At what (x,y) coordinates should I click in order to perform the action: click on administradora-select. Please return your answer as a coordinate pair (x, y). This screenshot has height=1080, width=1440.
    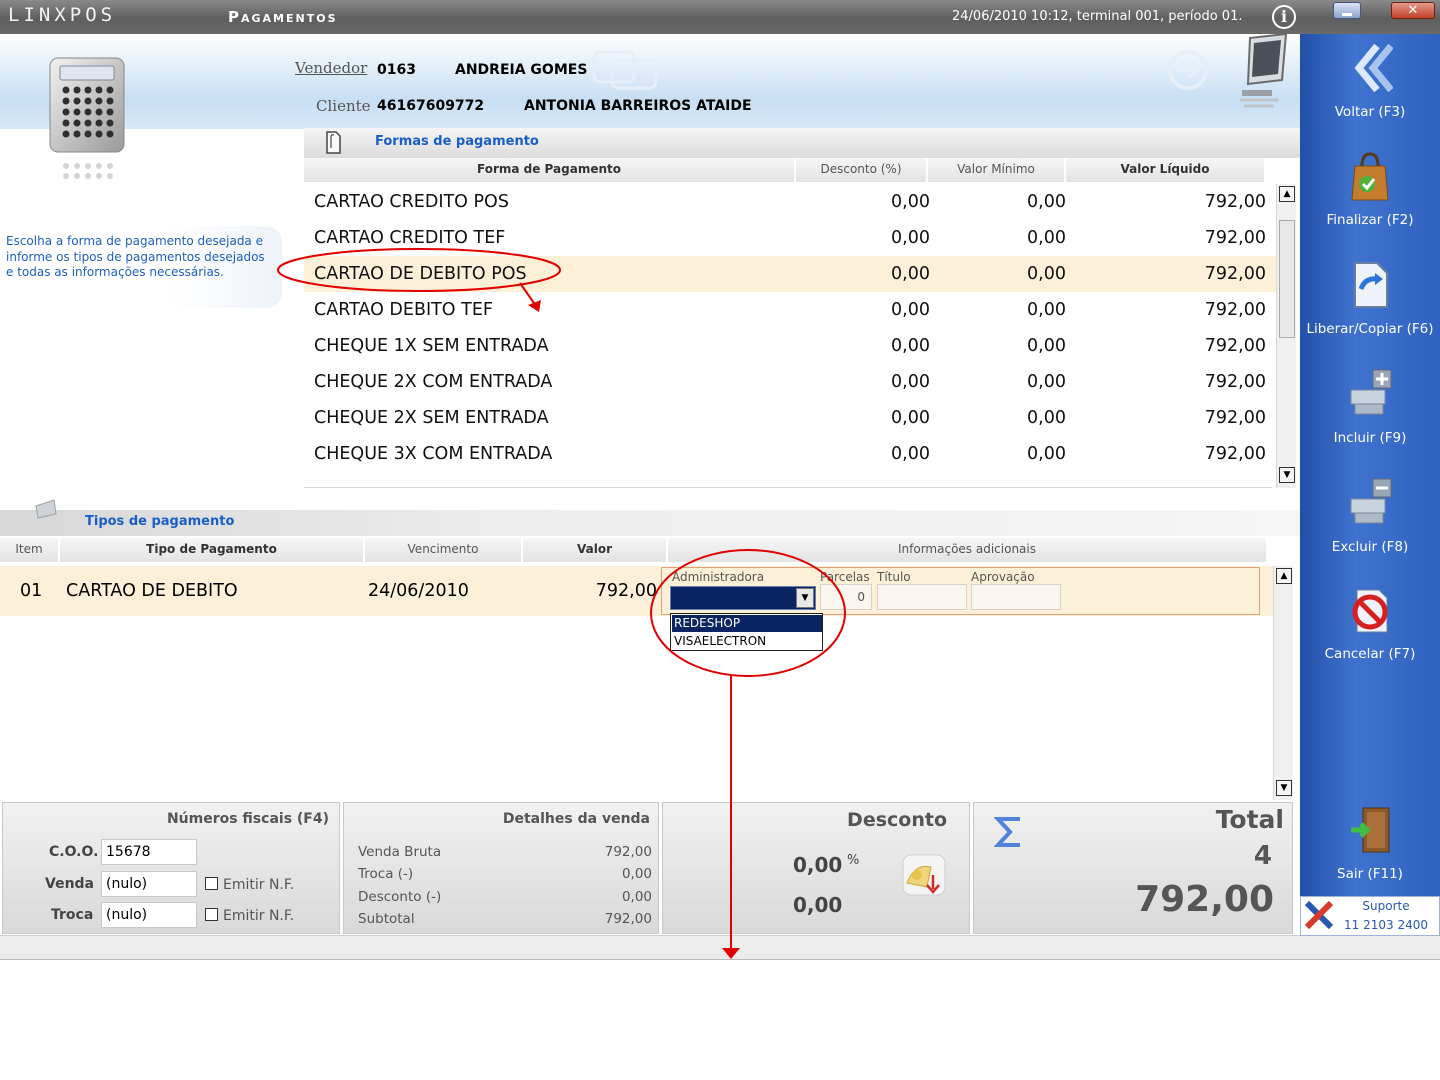
    Looking at the image, I should click on (743, 598).